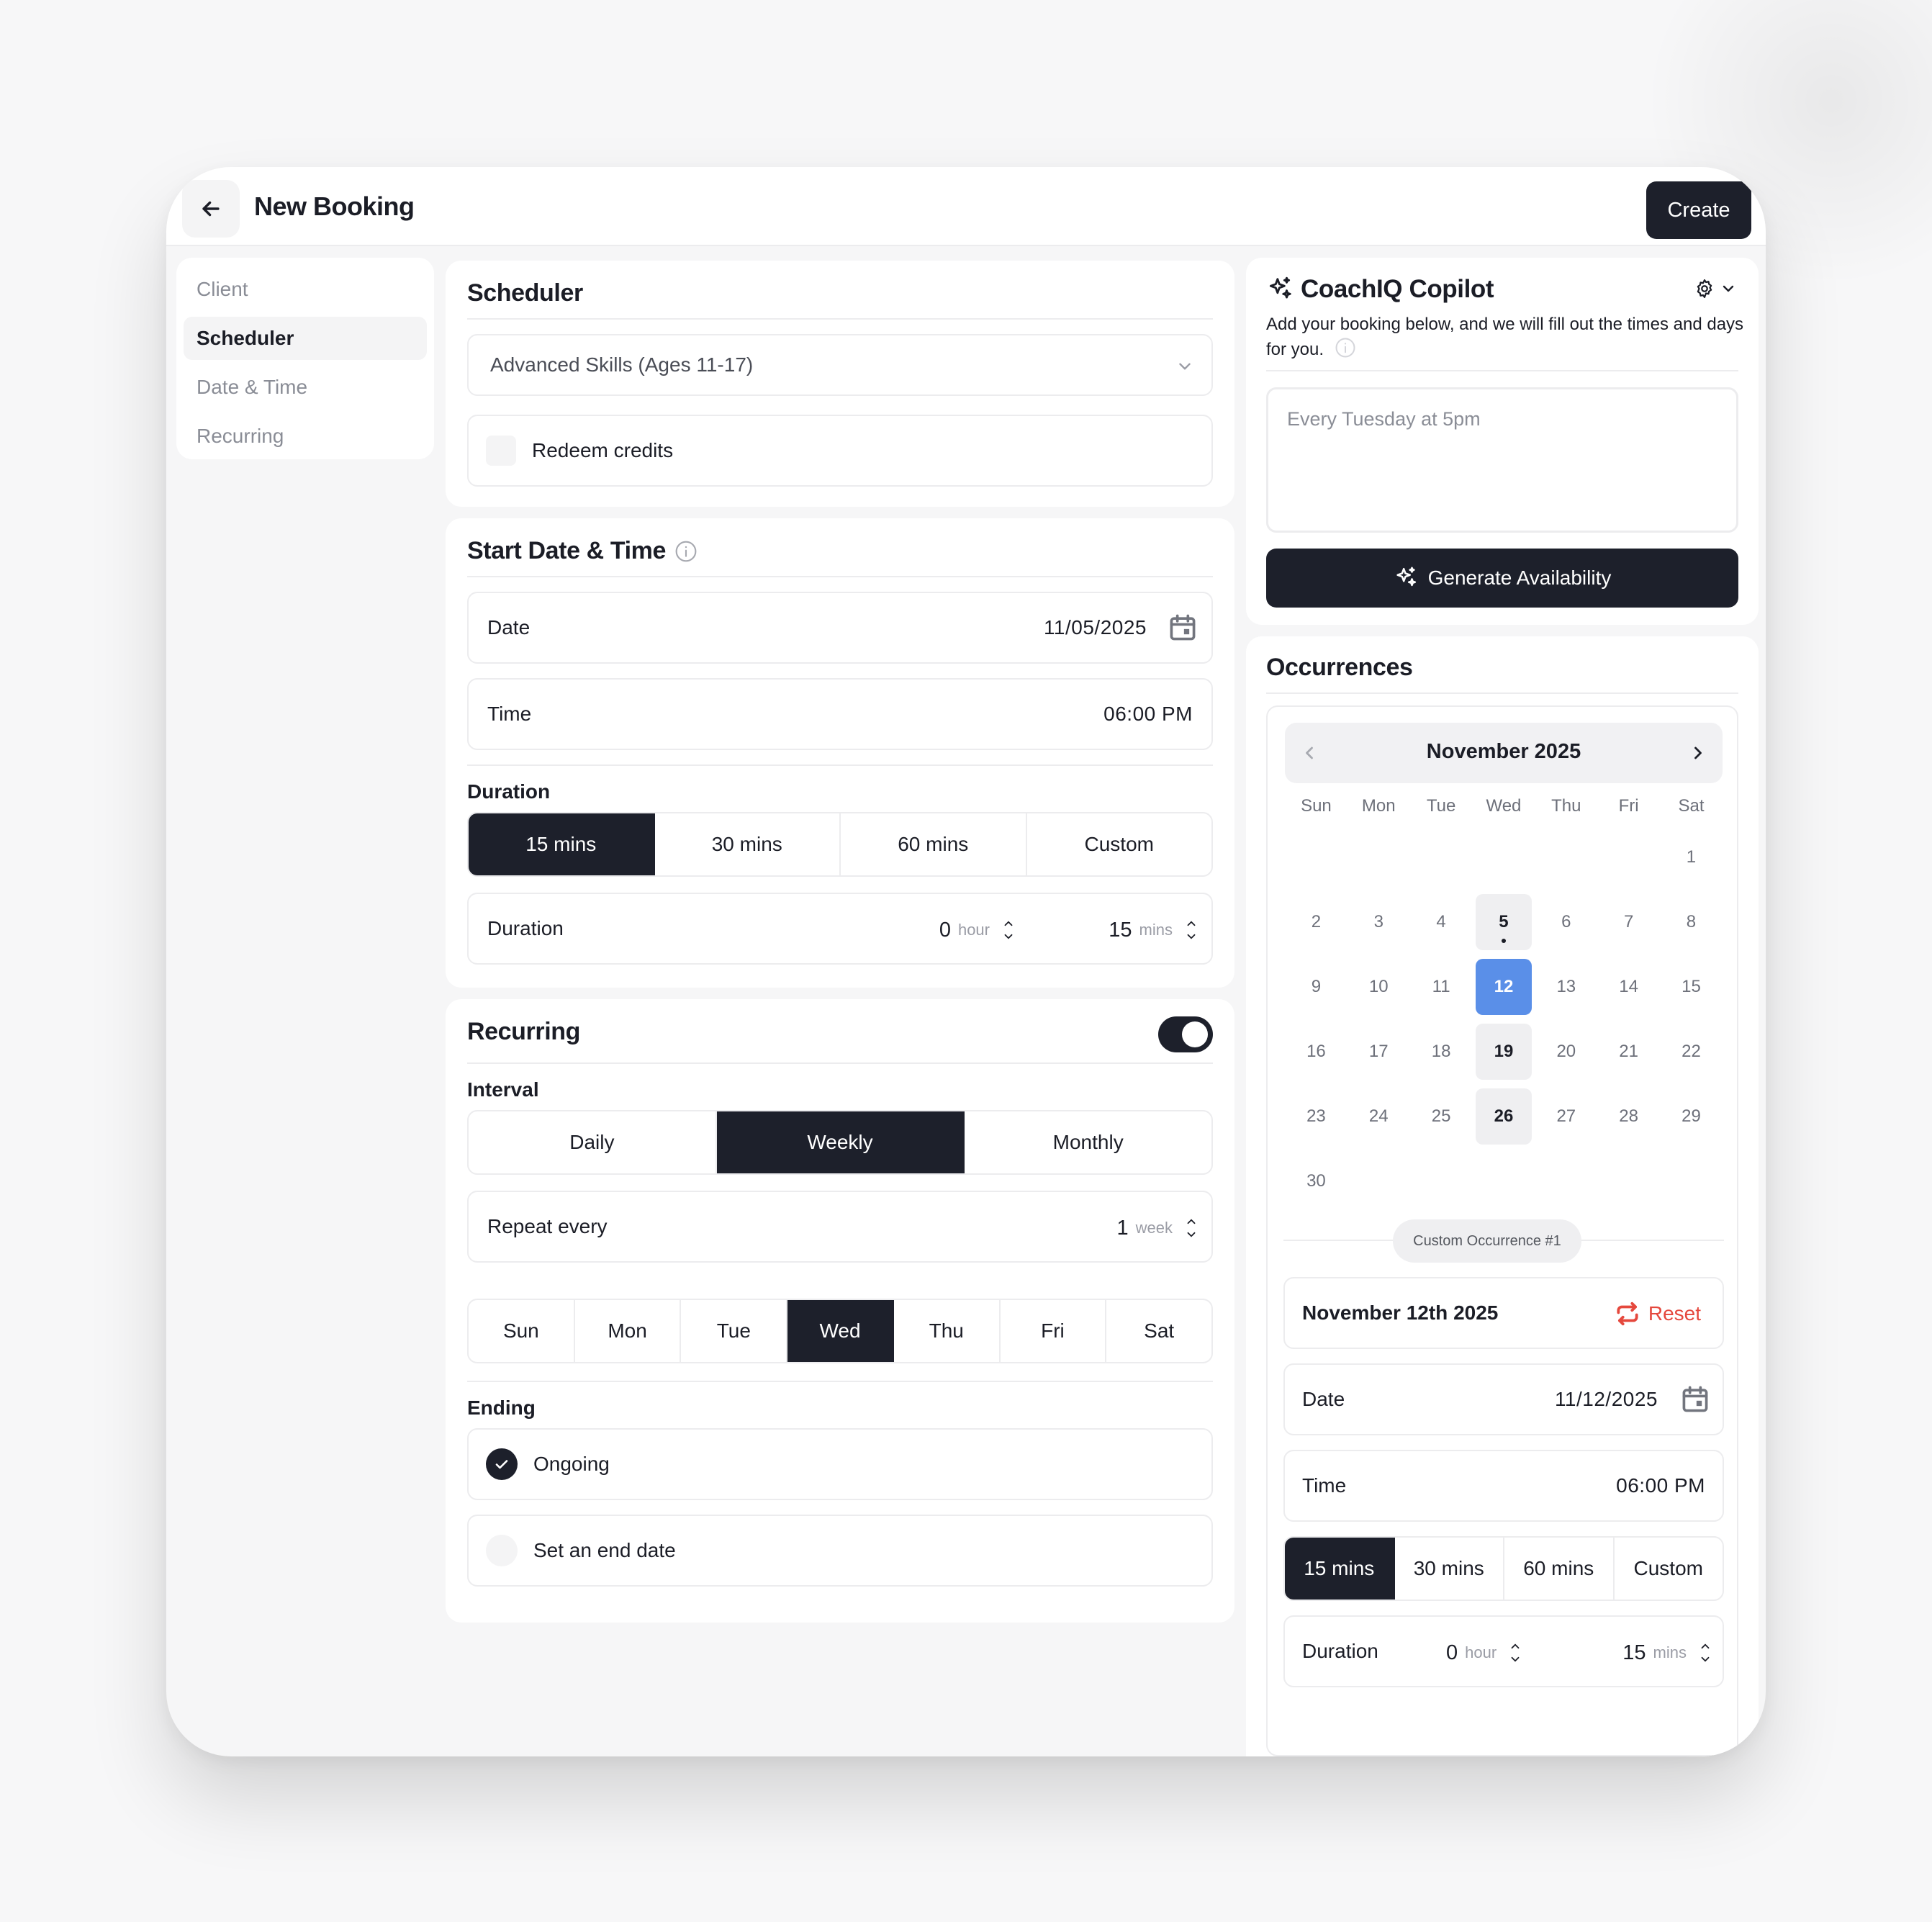 The height and width of the screenshot is (1922, 1932). I want to click on hours-input: 0 hour, so click(978, 930).